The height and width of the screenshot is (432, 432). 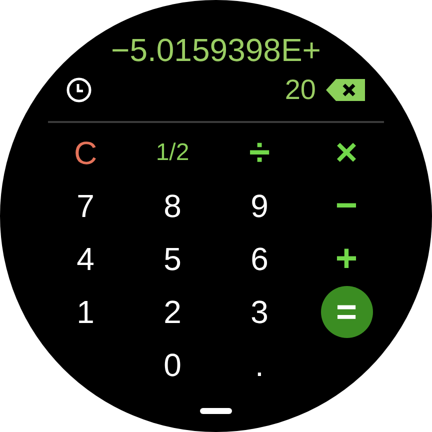 I want to click on function-key: 1/2, so click(x=173, y=152).